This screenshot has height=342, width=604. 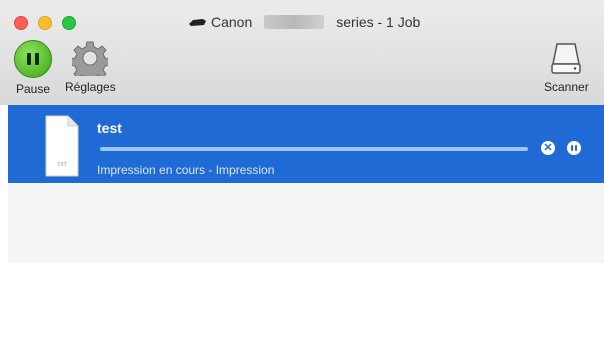 I want to click on scanner-label: Scanner, so click(x=566, y=87).